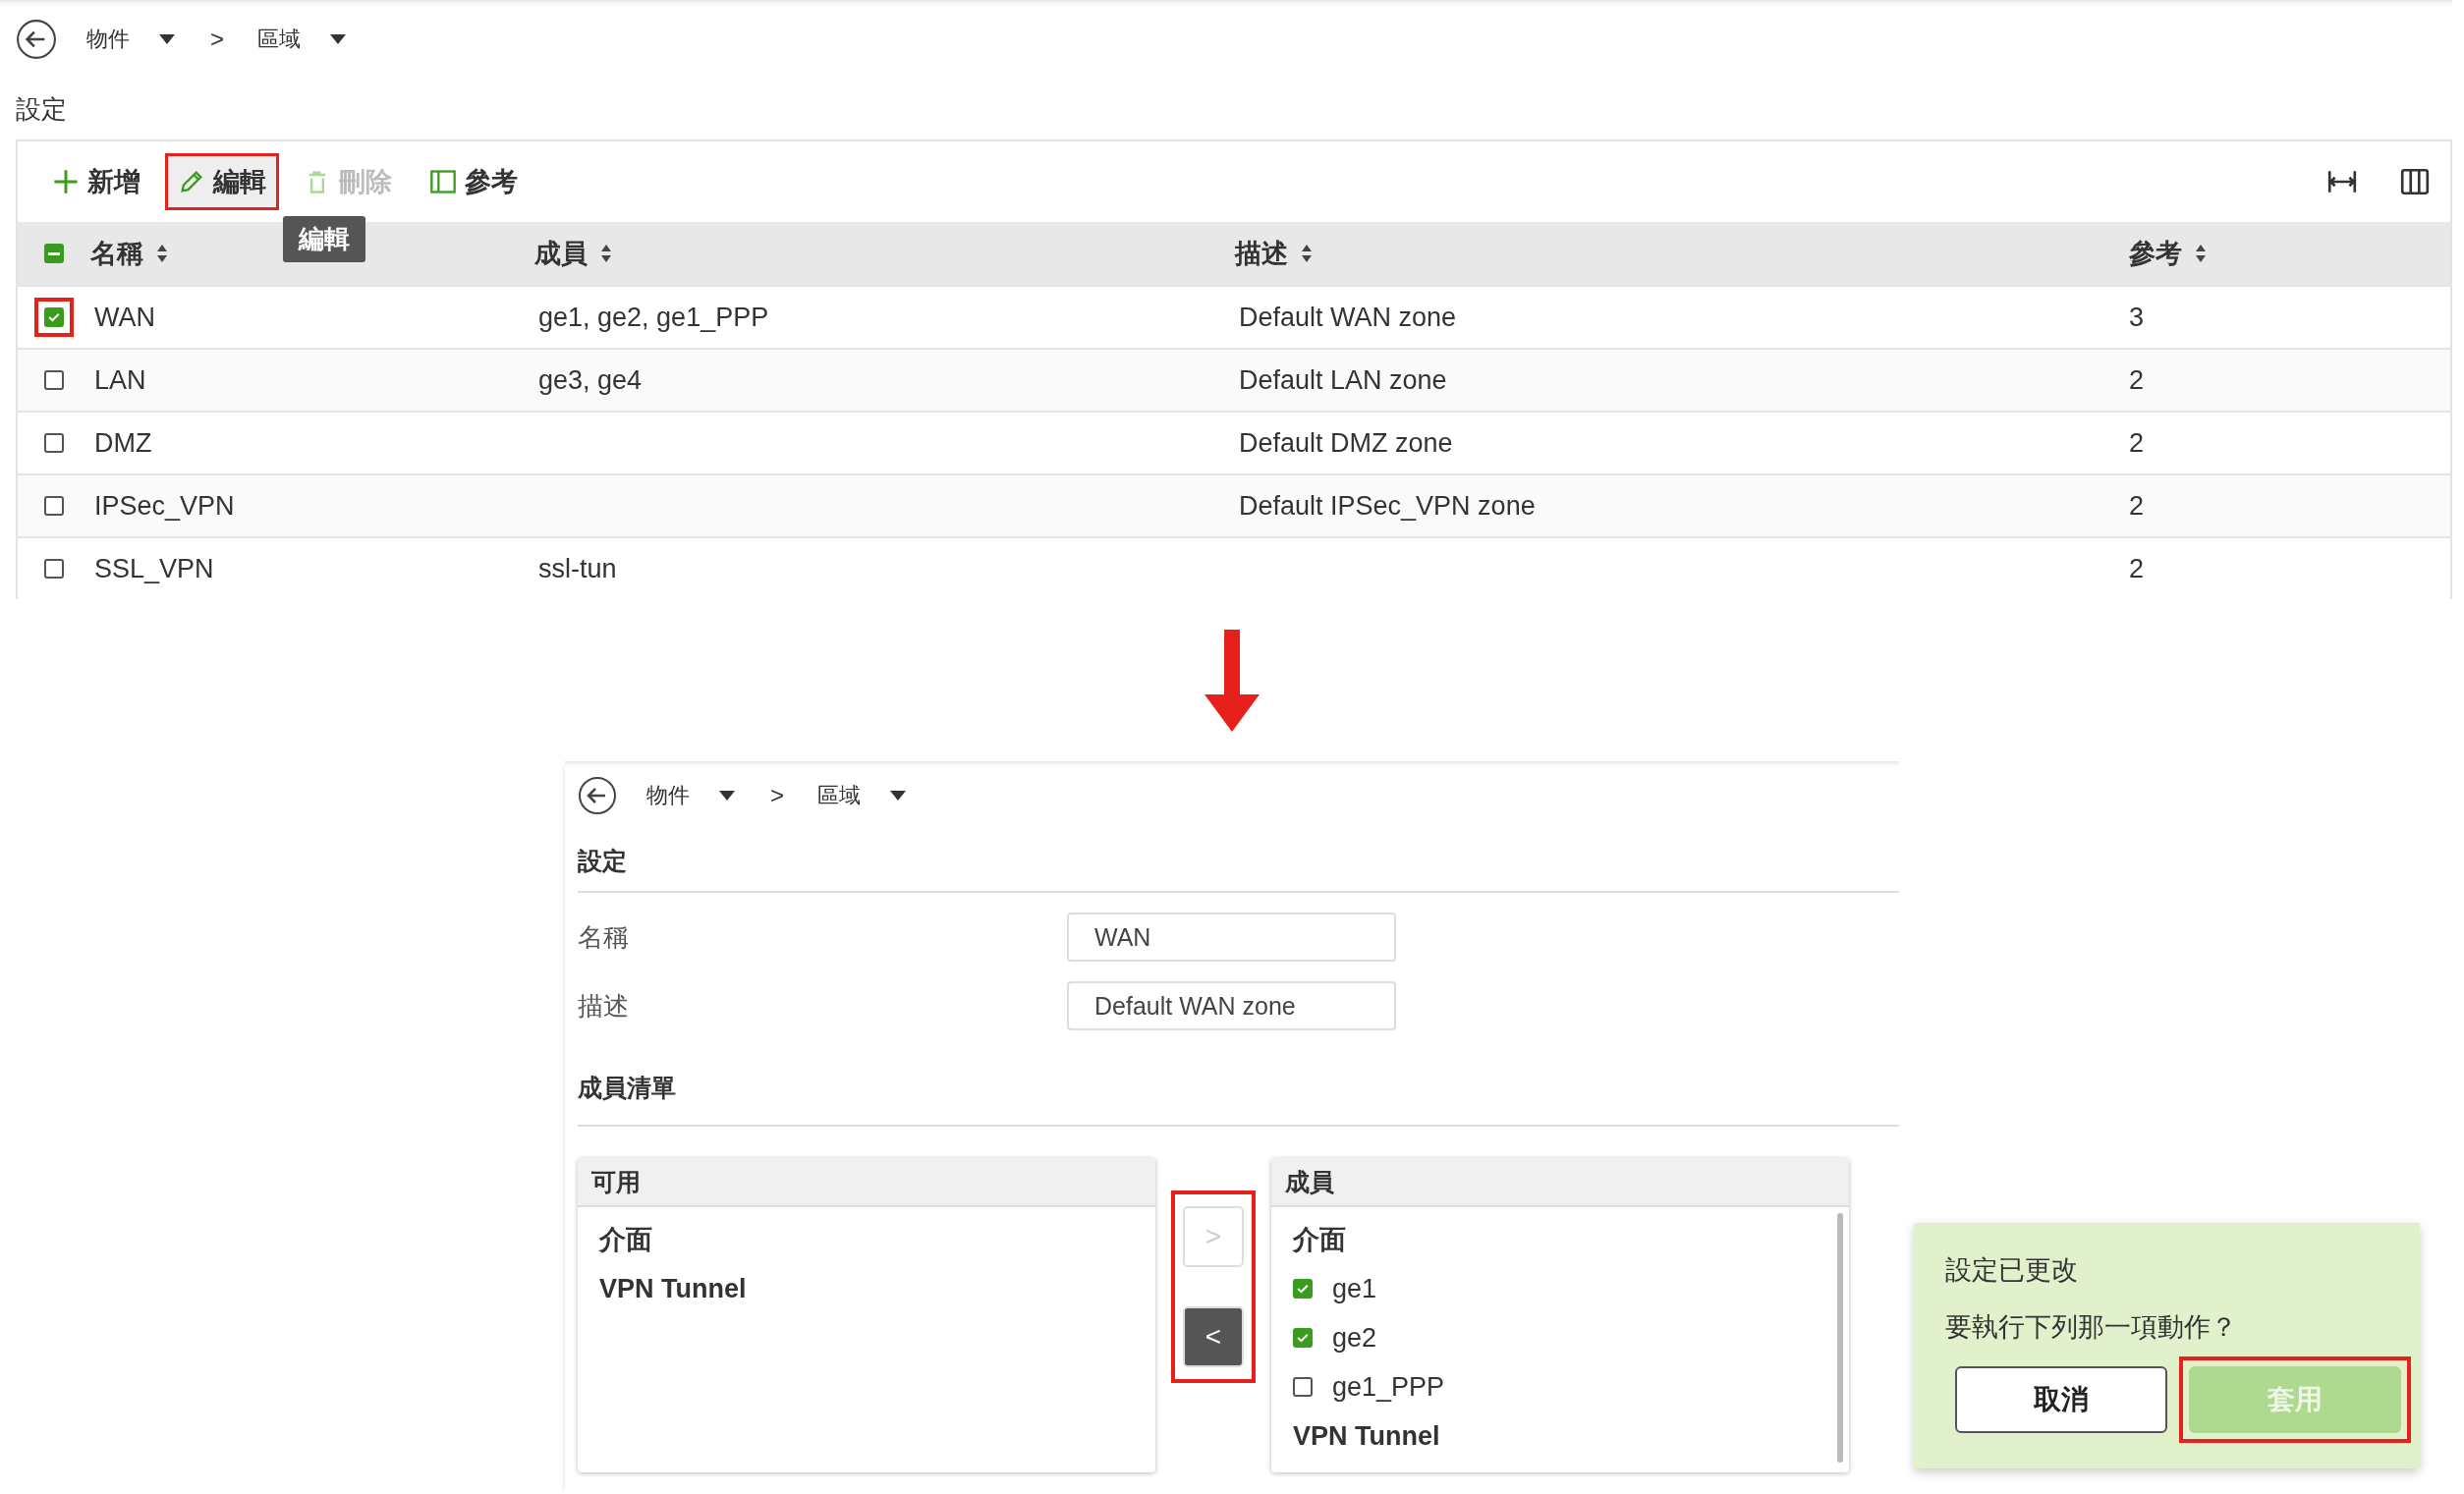  What do you see at coordinates (1238, 1088) in the screenshot?
I see `section-title: 成員清單` at bounding box center [1238, 1088].